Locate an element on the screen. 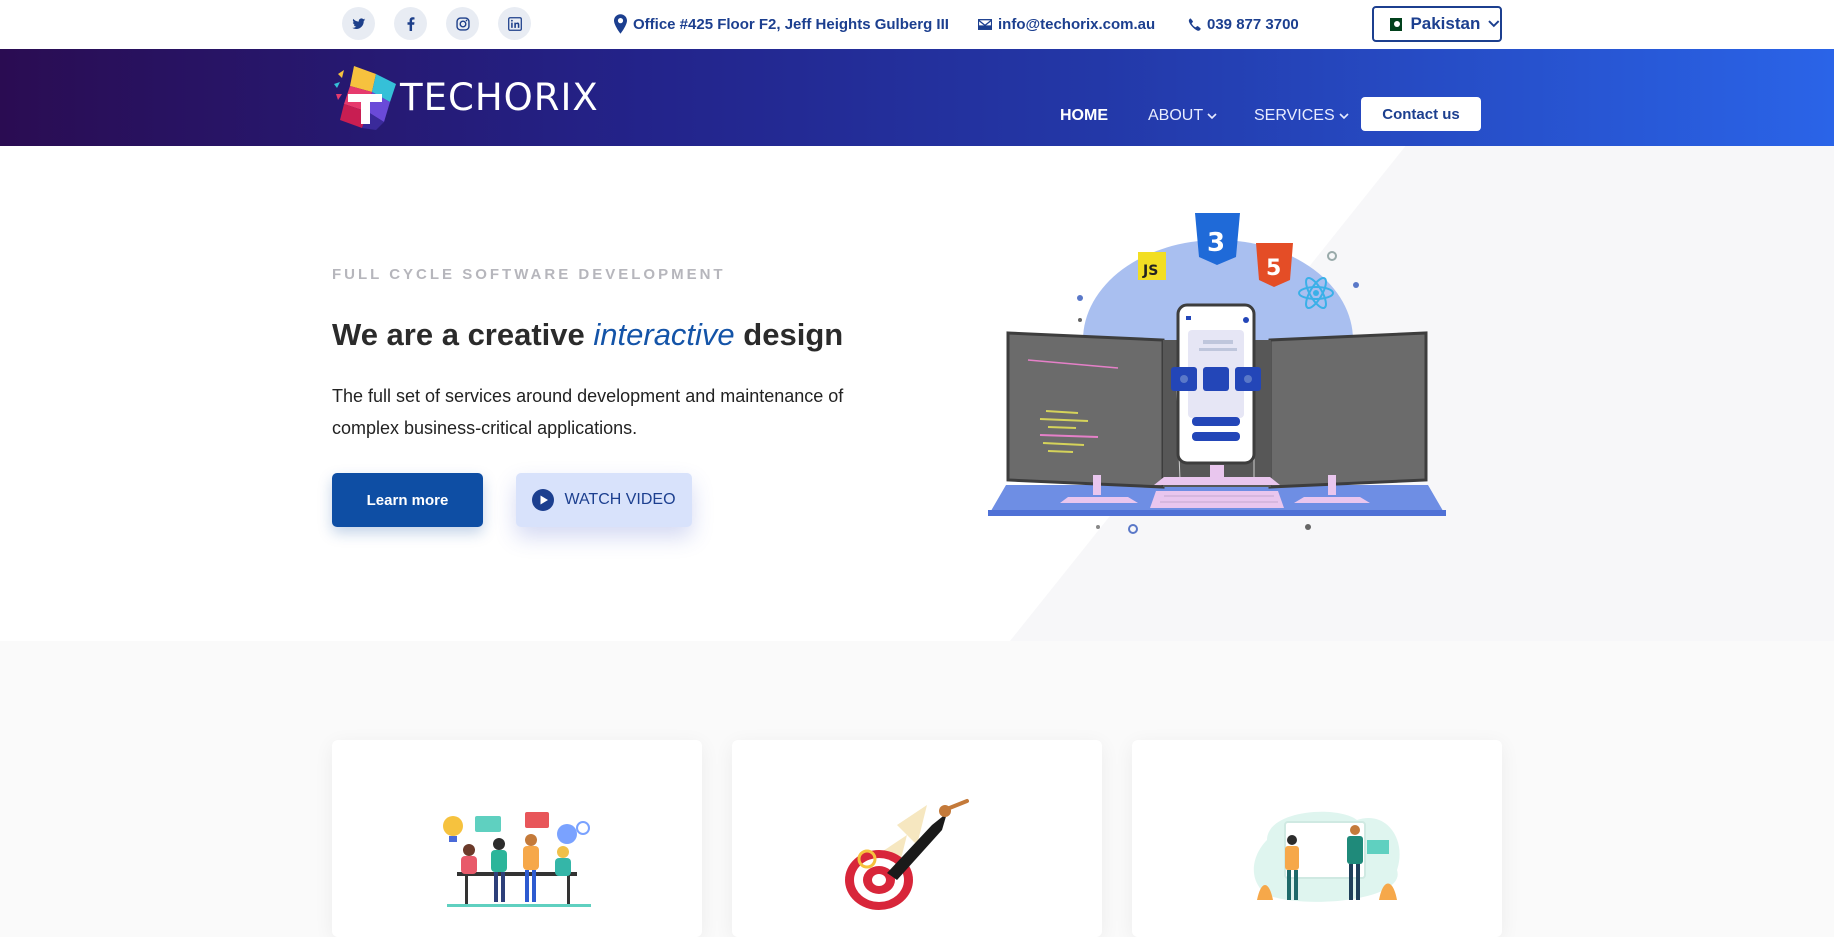 The height and width of the screenshot is (937, 1834). business-target-illustration is located at coordinates (907, 854).